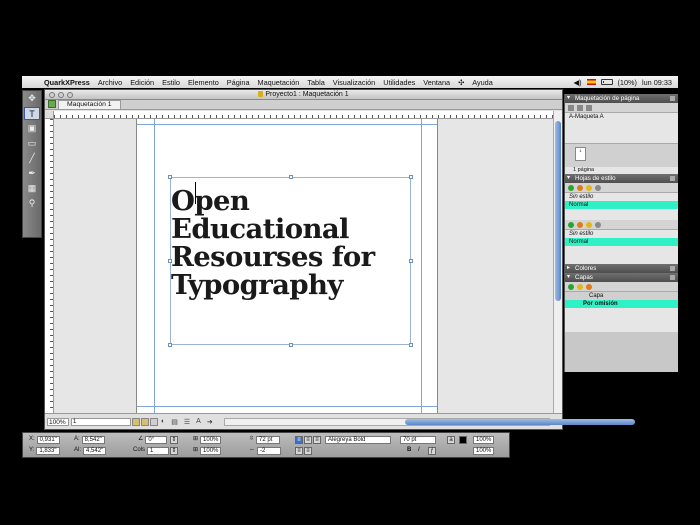  What do you see at coordinates (154, 421) in the screenshot?
I see `view-split-icon` at bounding box center [154, 421].